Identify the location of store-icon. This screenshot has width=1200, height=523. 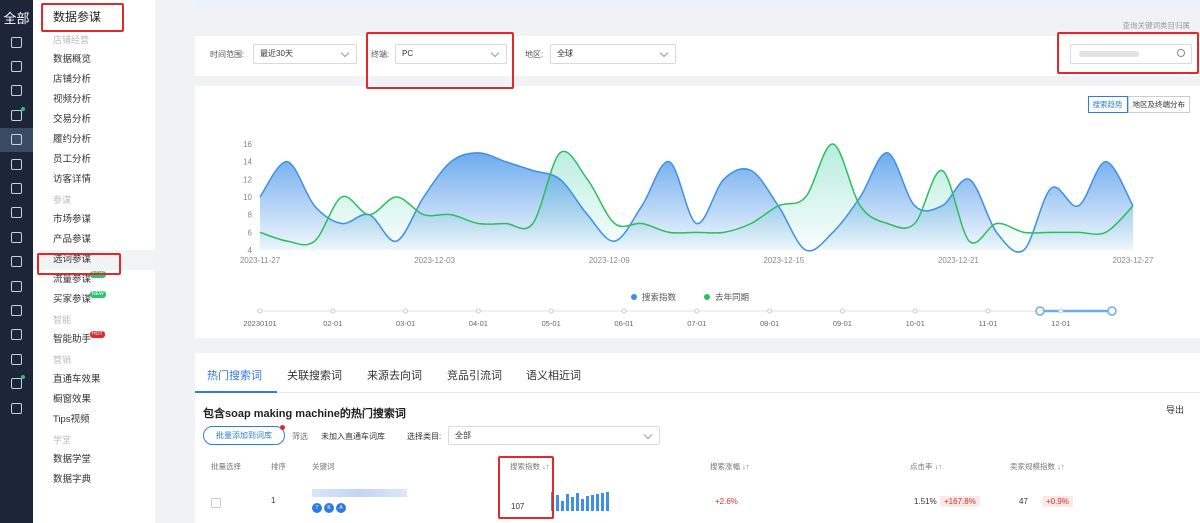
(16, 67).